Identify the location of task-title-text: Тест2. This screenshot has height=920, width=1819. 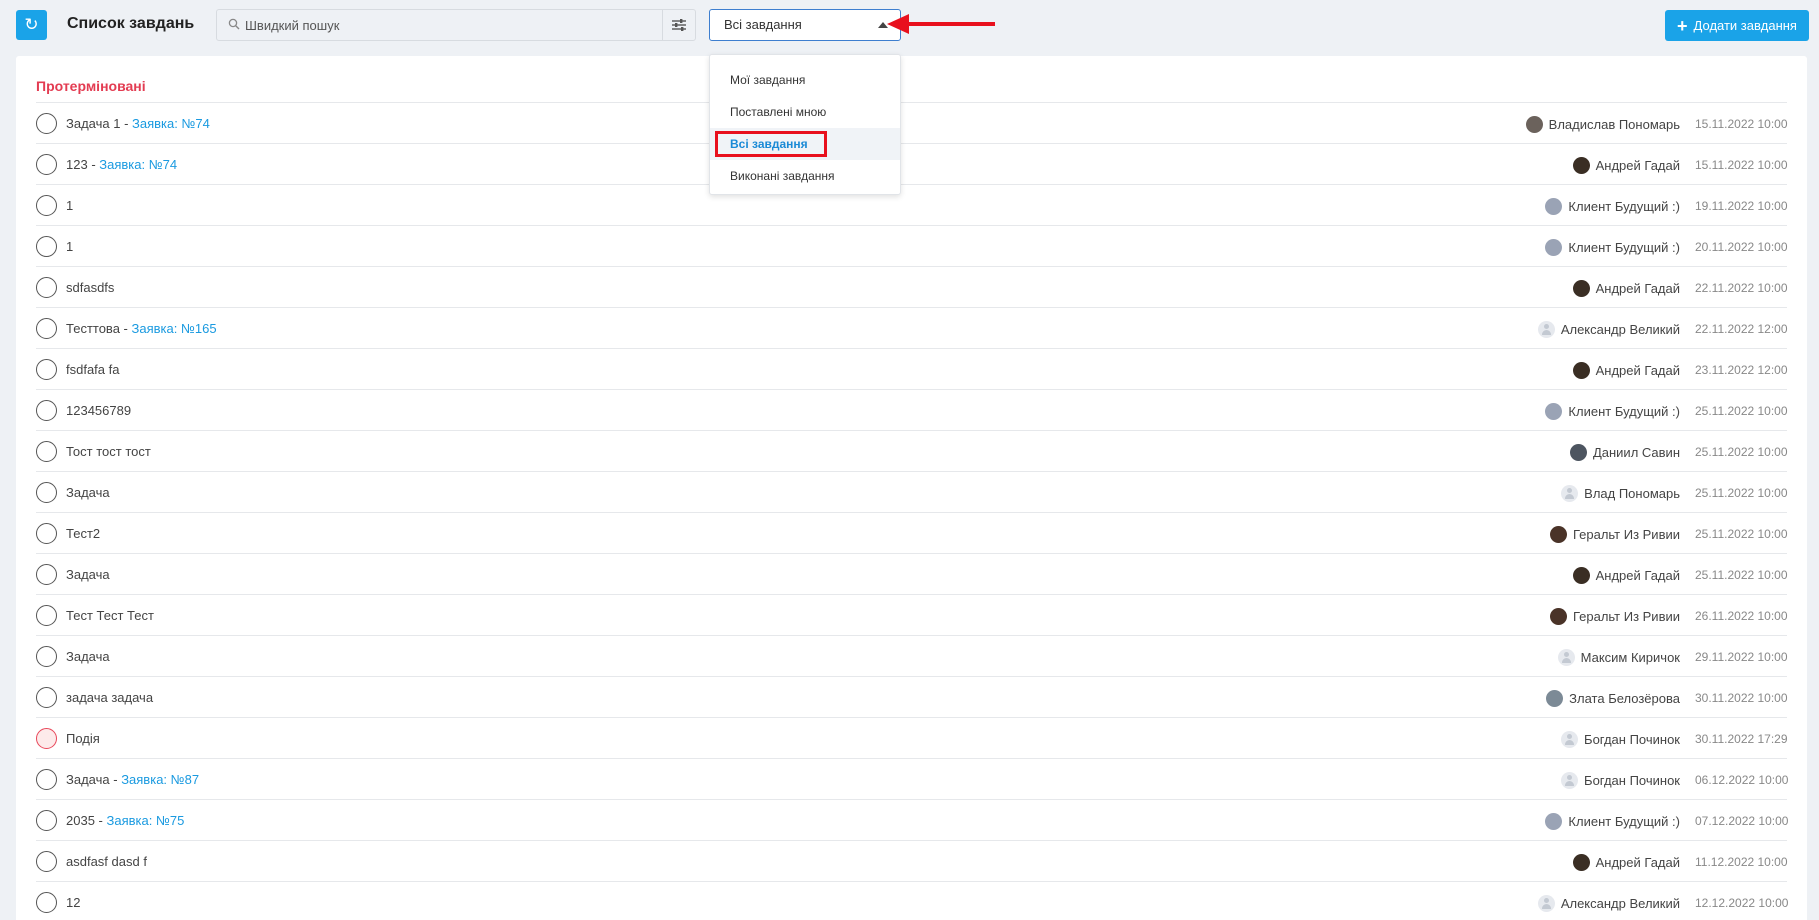
(83, 533).